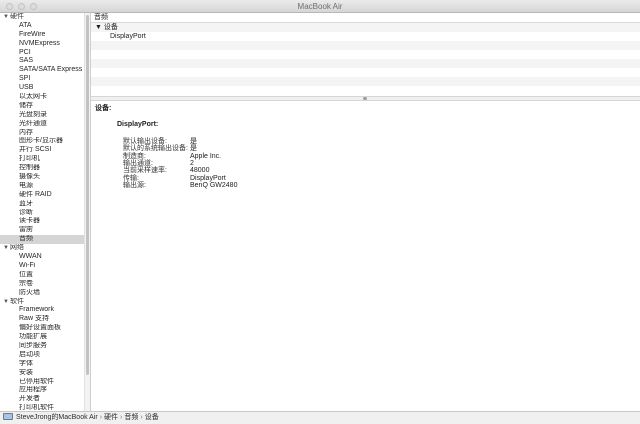 This screenshot has width=640, height=424. I want to click on property-key: 当前采样速率:, so click(145, 171).